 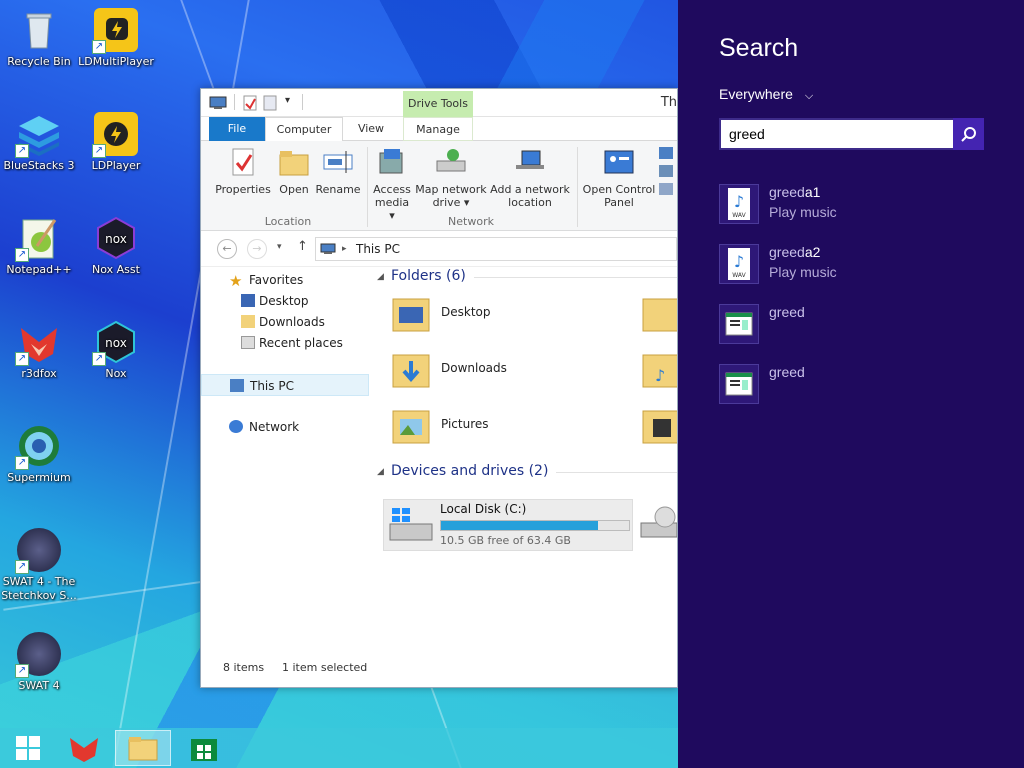 What do you see at coordinates (658, 523) in the screenshot?
I see `dvd-drive-icon` at bounding box center [658, 523].